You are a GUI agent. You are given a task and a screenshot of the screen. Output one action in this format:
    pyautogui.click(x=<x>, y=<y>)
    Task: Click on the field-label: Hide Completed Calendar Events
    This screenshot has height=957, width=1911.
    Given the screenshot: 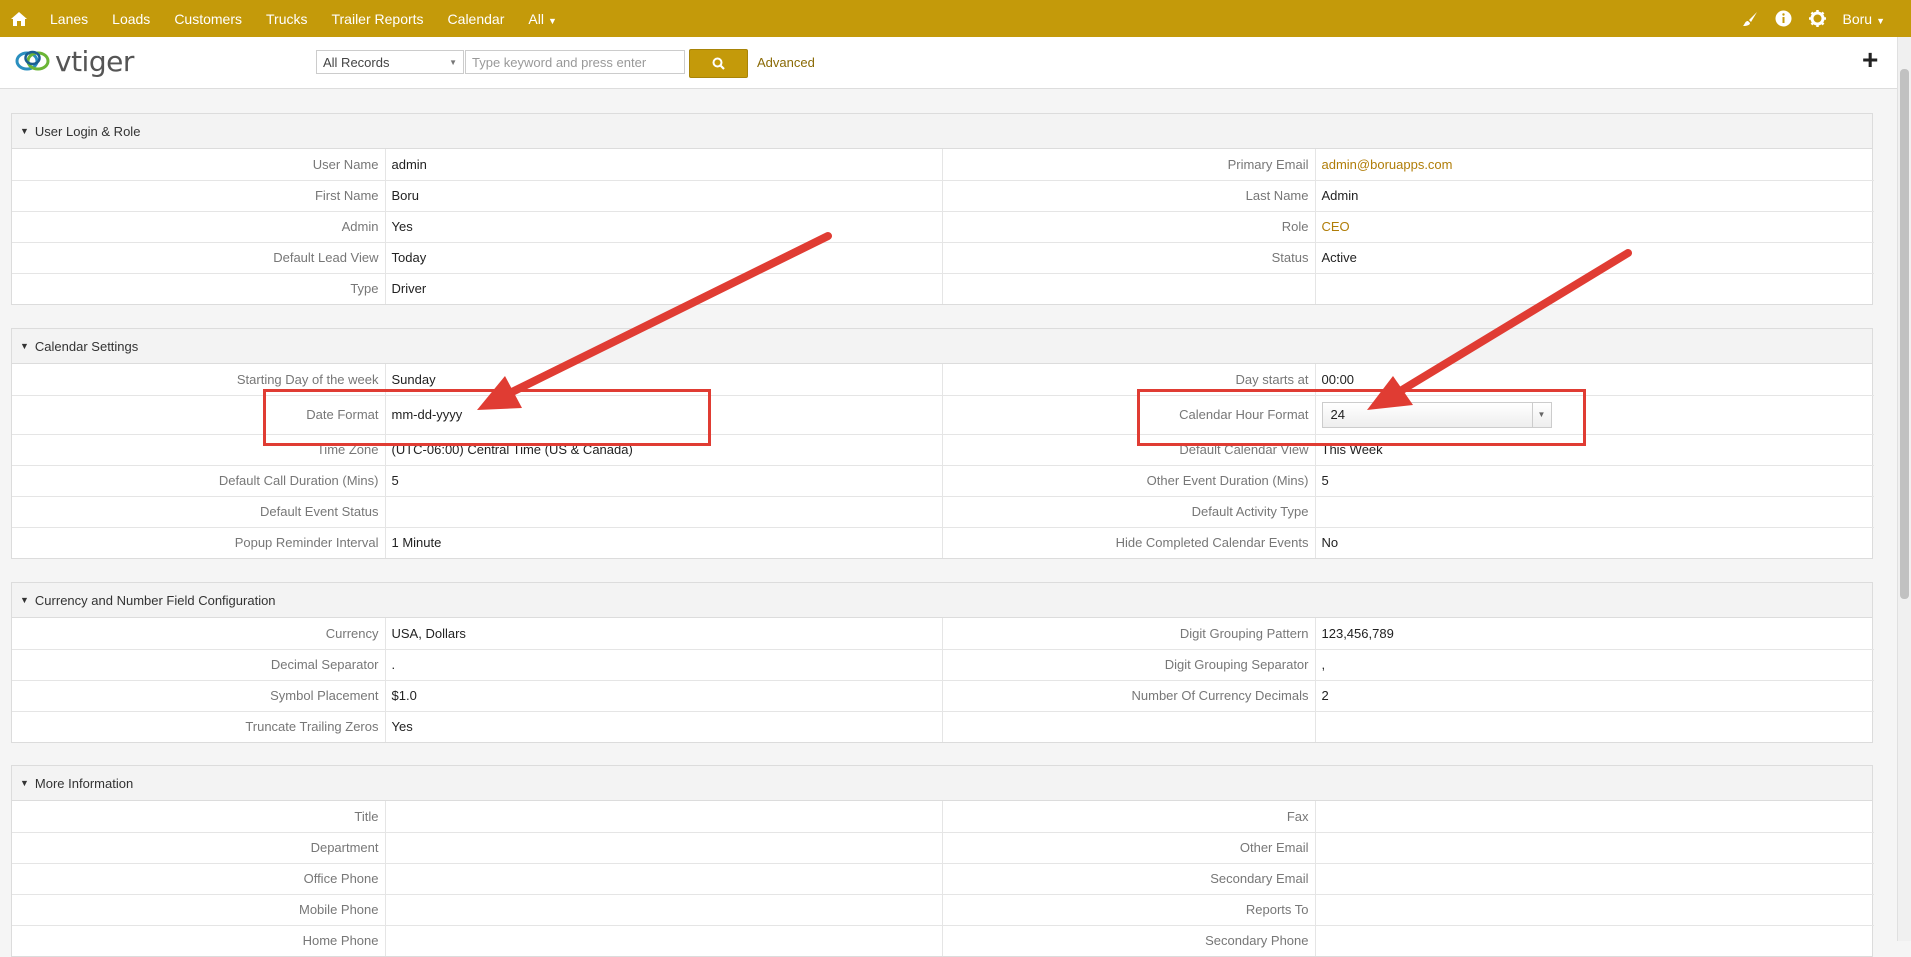 What is the action you would take?
    pyautogui.click(x=1128, y=542)
    